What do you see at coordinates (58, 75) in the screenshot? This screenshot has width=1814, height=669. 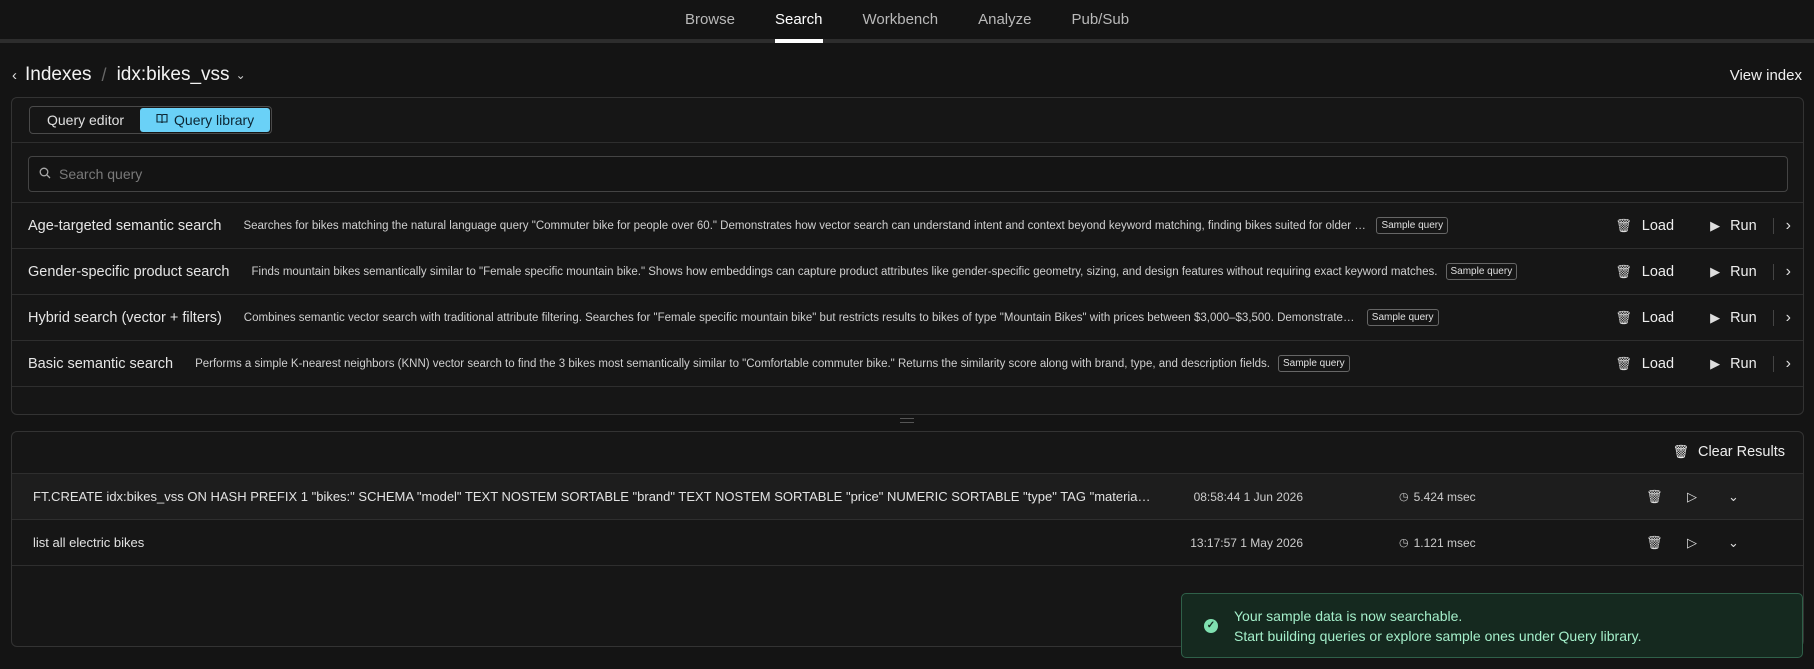 I see `breadcrumb-indexes: Indexes` at bounding box center [58, 75].